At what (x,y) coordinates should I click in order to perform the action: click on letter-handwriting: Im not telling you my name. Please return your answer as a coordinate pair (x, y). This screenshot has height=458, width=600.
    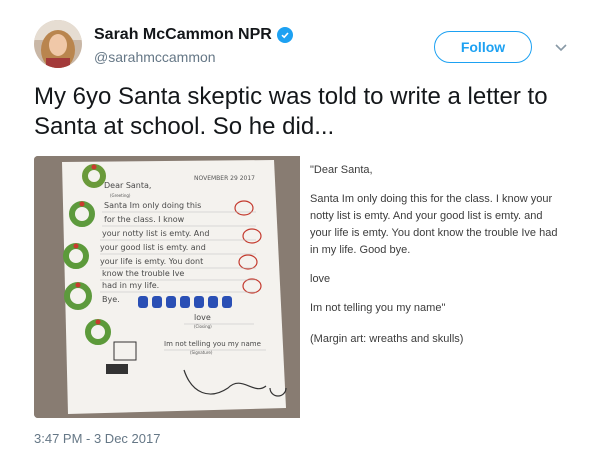
    Looking at the image, I should click on (212, 344).